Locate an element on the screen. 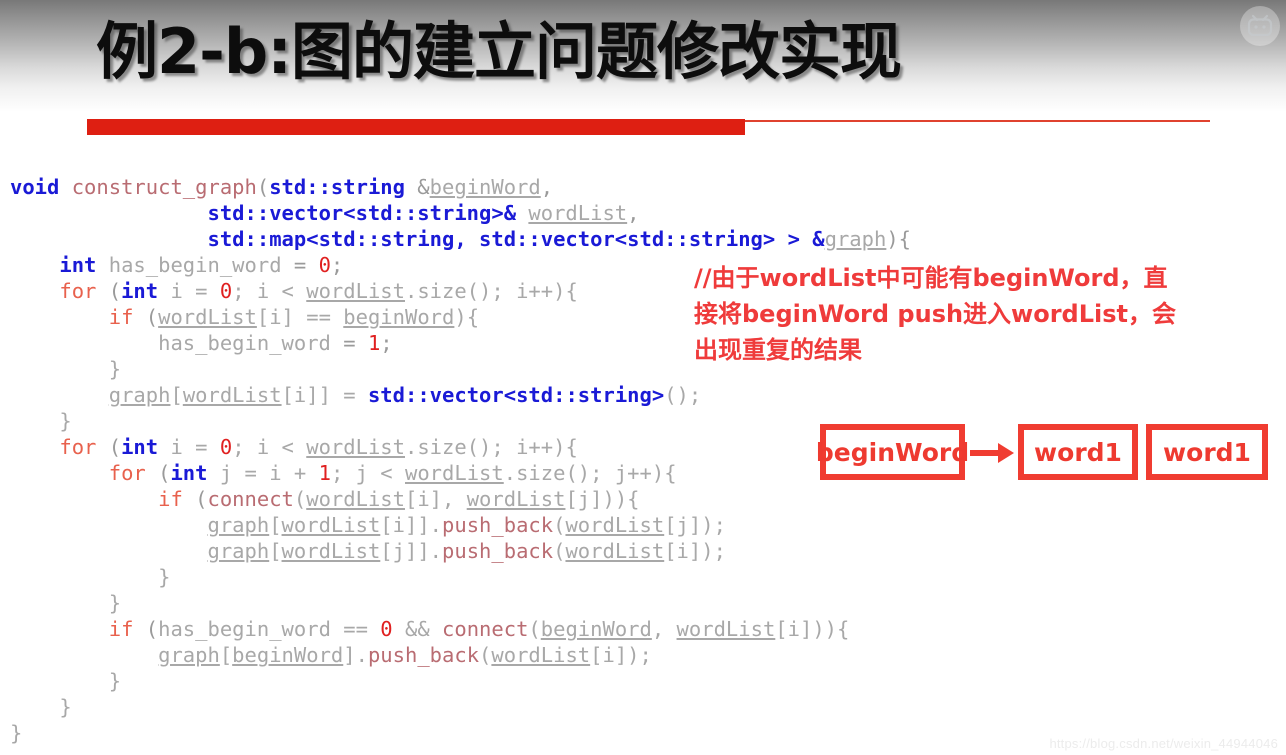  code-token: = is located at coordinates (300, 265).